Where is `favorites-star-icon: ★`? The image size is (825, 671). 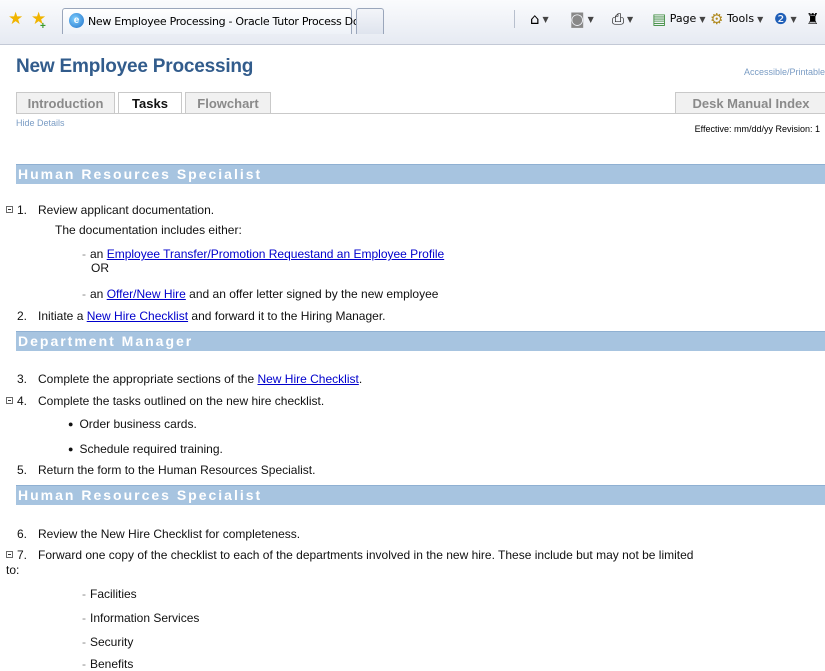 favorites-star-icon: ★ is located at coordinates (15, 18).